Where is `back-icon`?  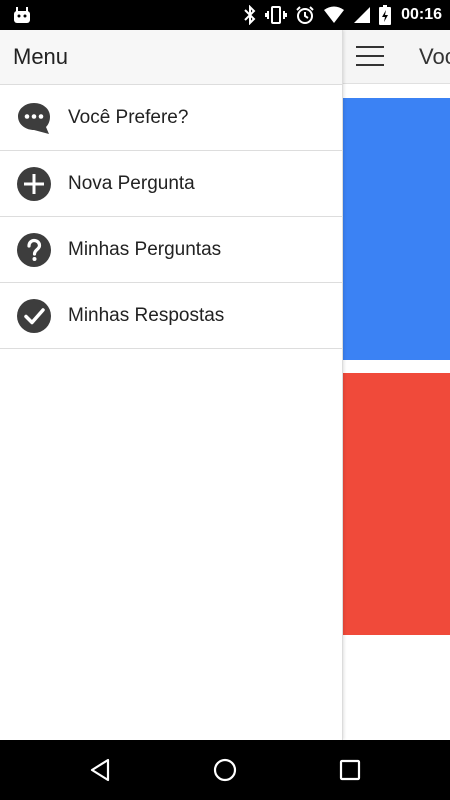
back-icon is located at coordinates (101, 770).